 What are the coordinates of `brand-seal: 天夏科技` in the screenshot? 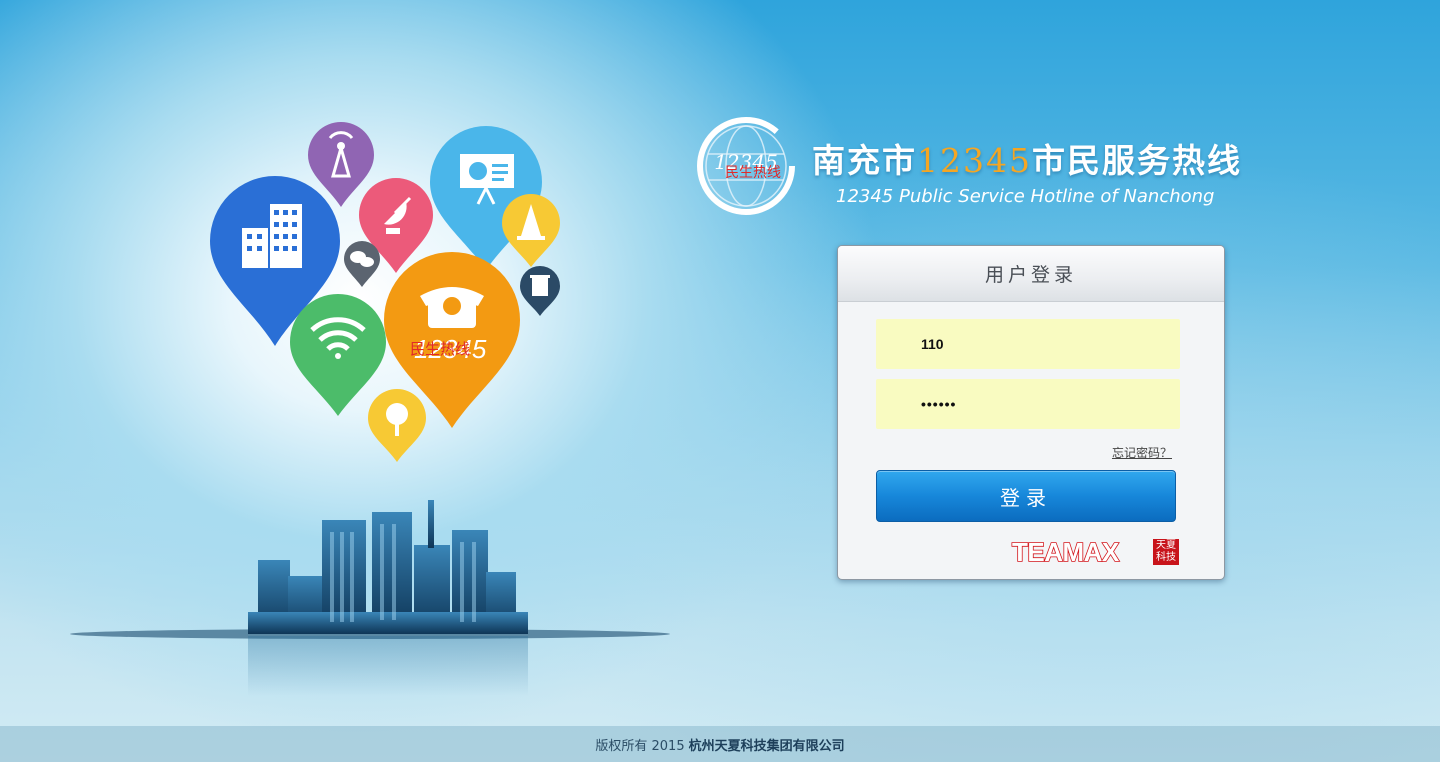 It's located at (1166, 552).